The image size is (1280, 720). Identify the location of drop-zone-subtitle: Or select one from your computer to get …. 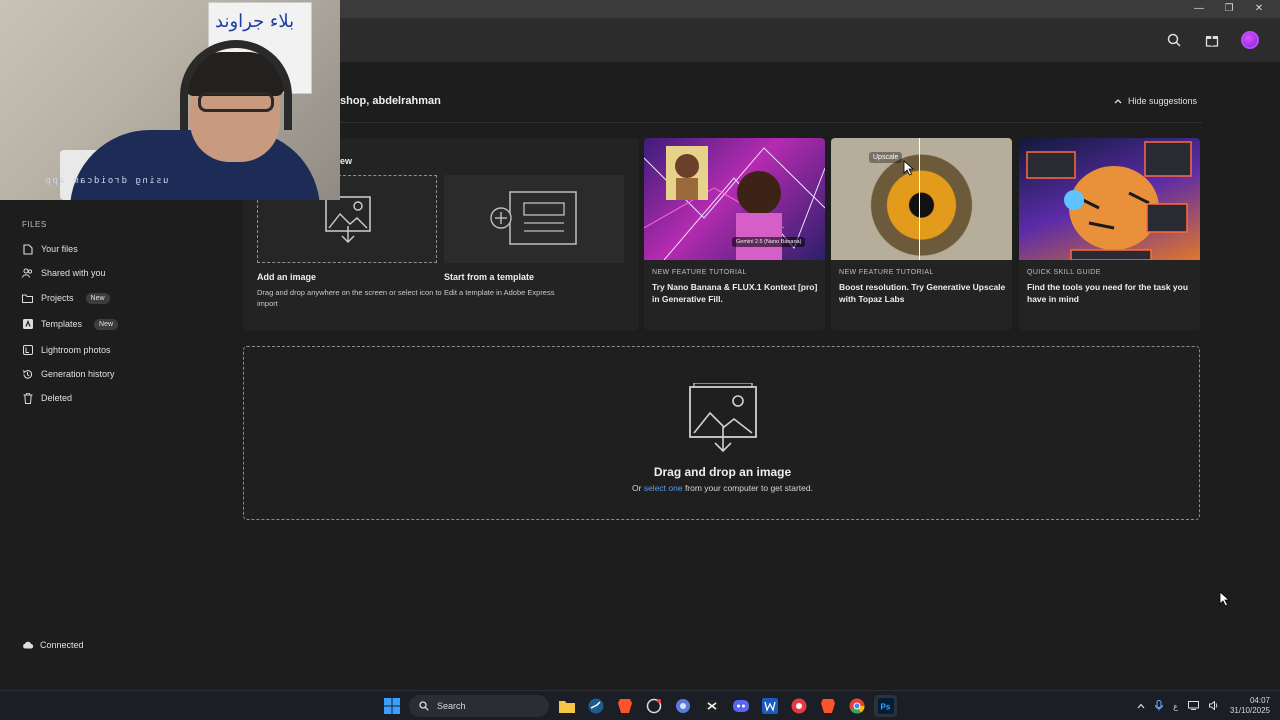
(722, 488).